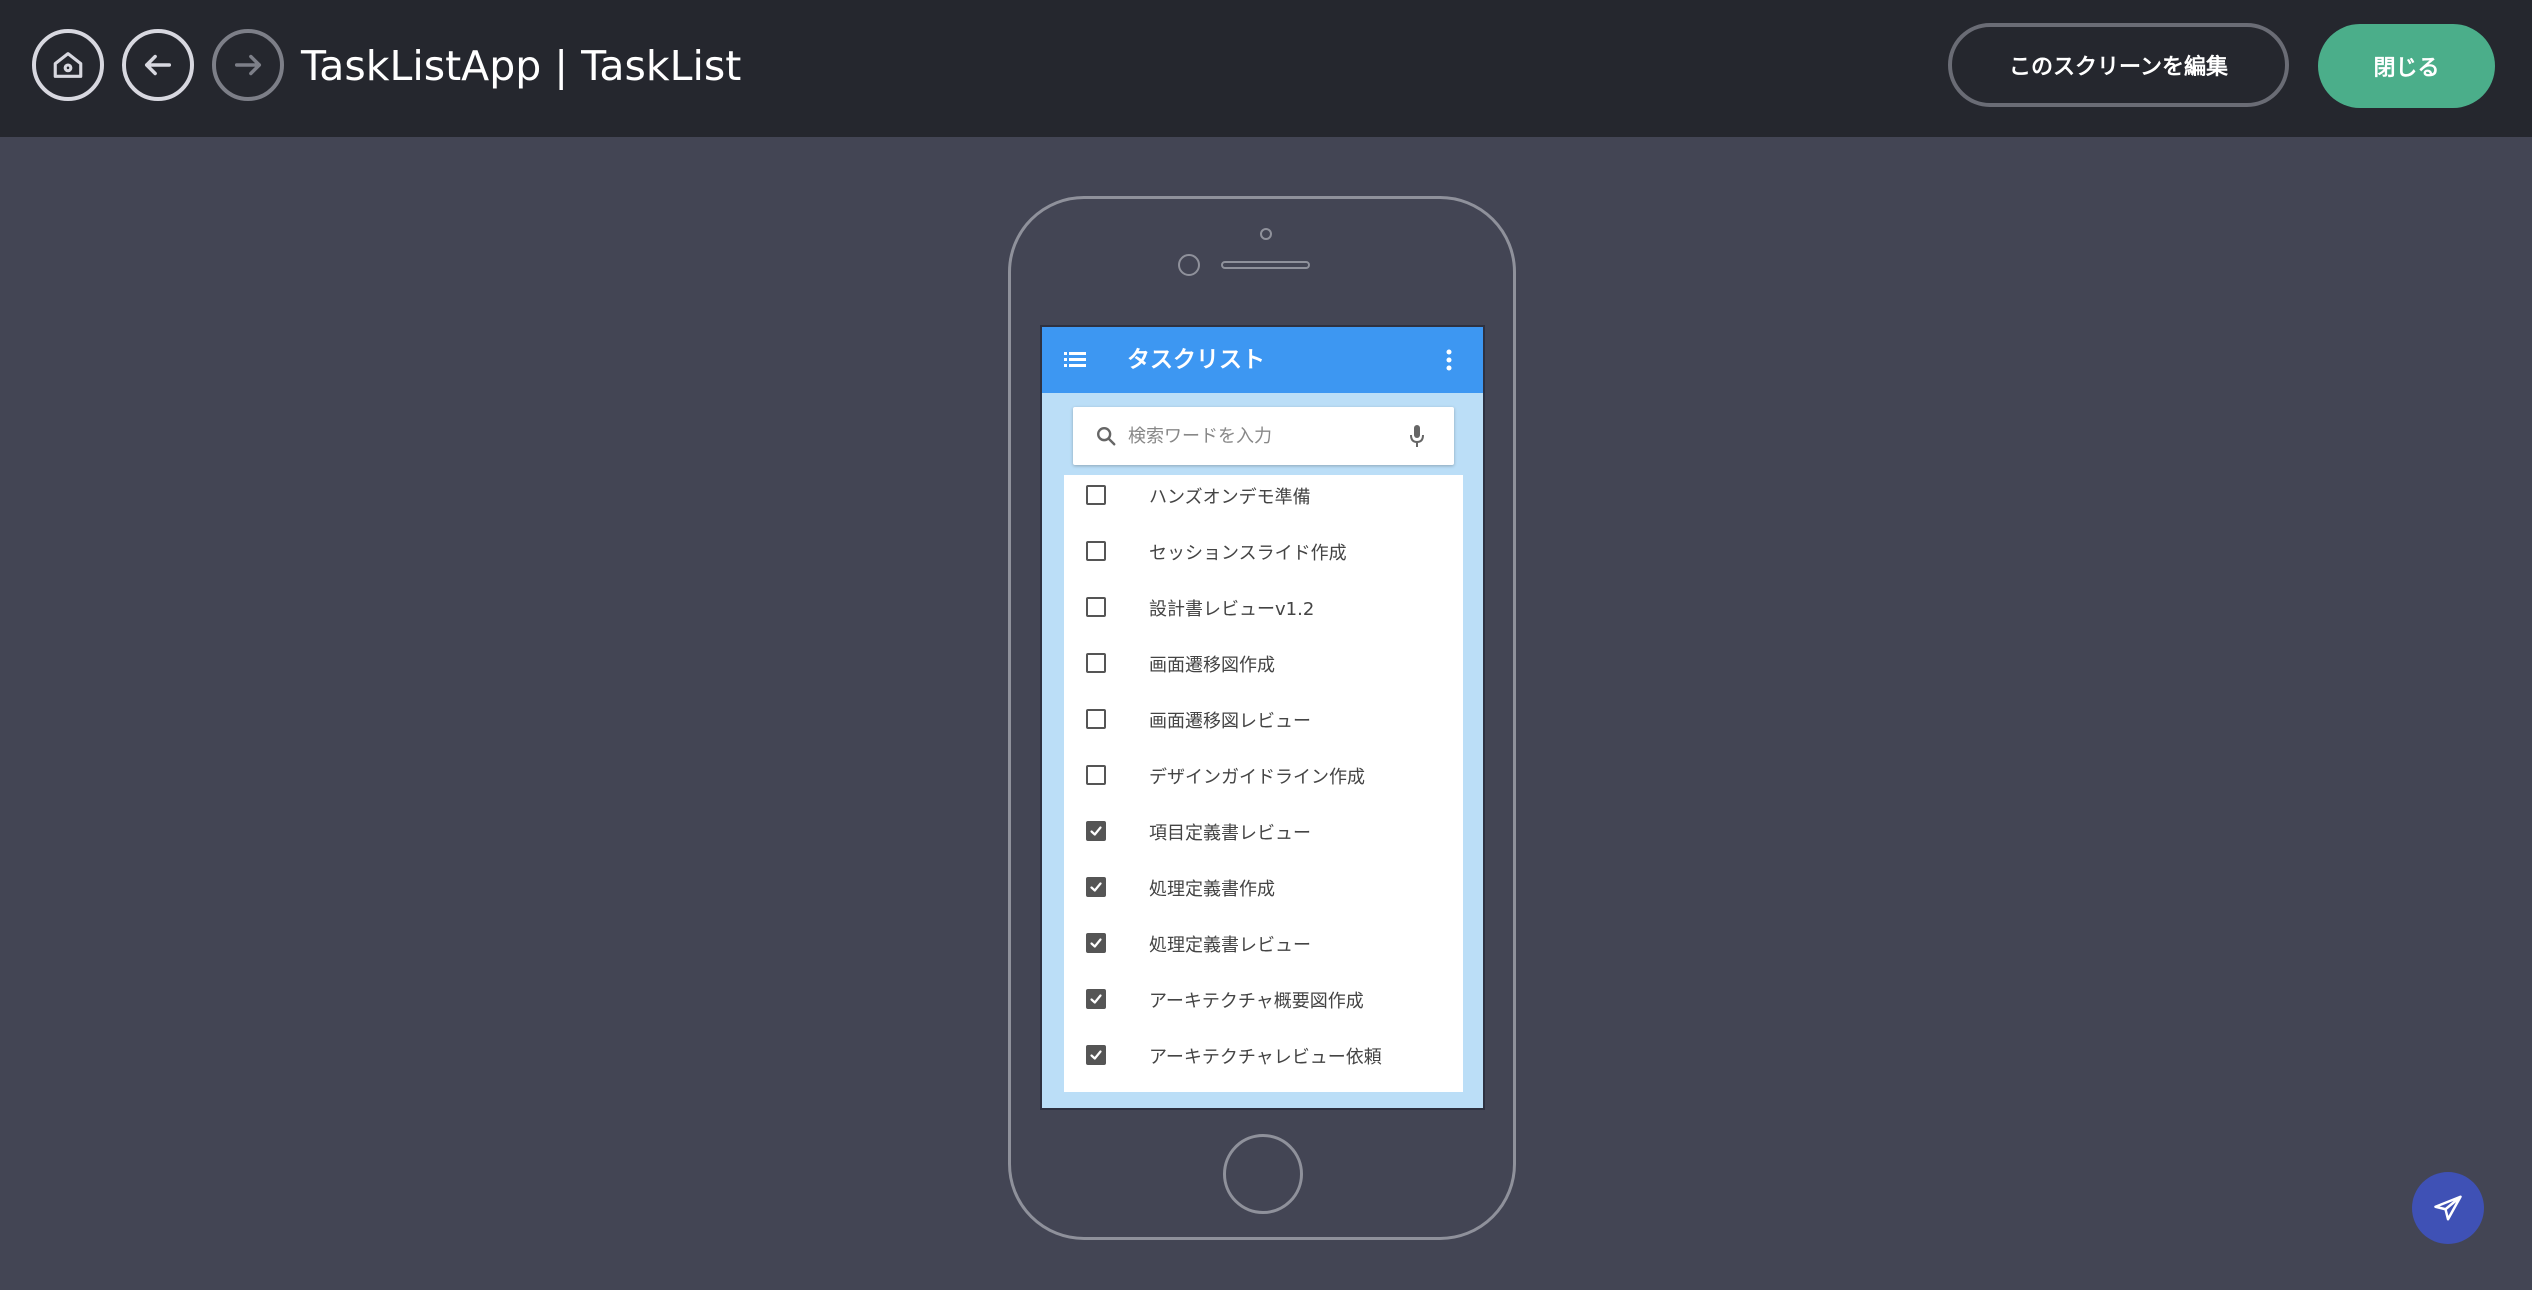 The image size is (2532, 1290). What do you see at coordinates (1256, 1001) in the screenshot?
I see `task-label: アーキテクチャ概要図作成` at bounding box center [1256, 1001].